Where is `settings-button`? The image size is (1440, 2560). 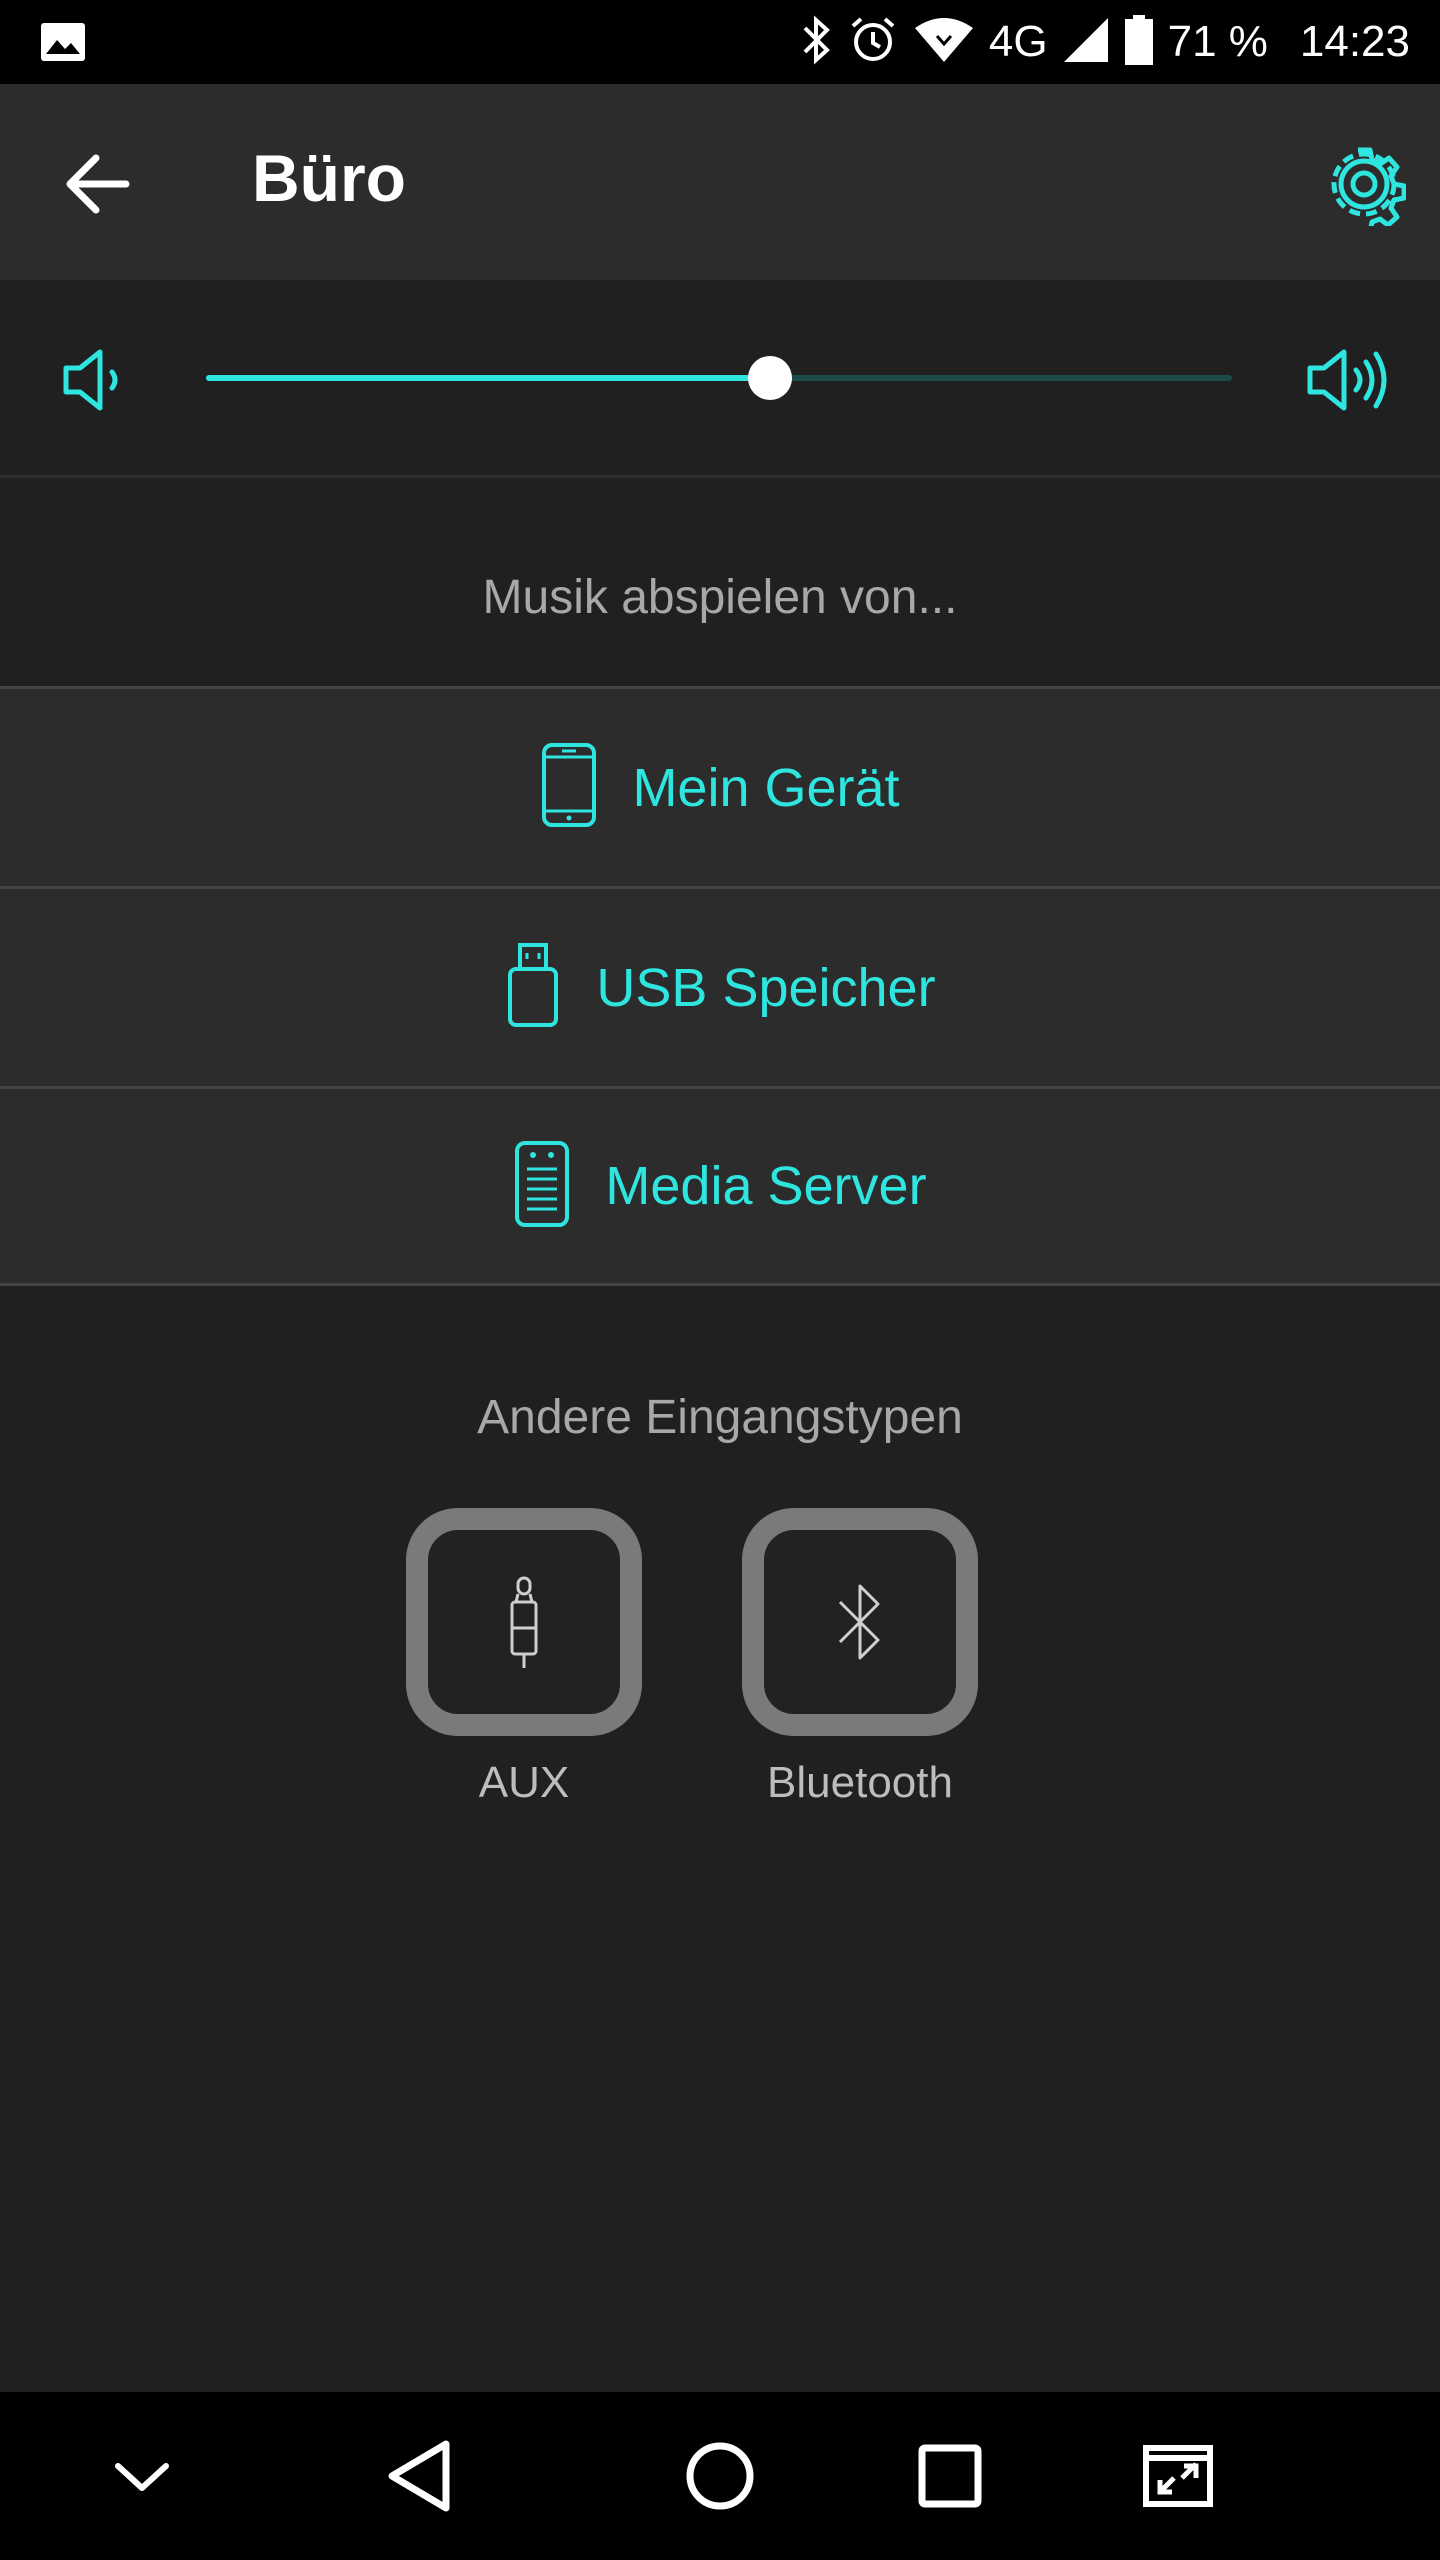 settings-button is located at coordinates (1364, 187).